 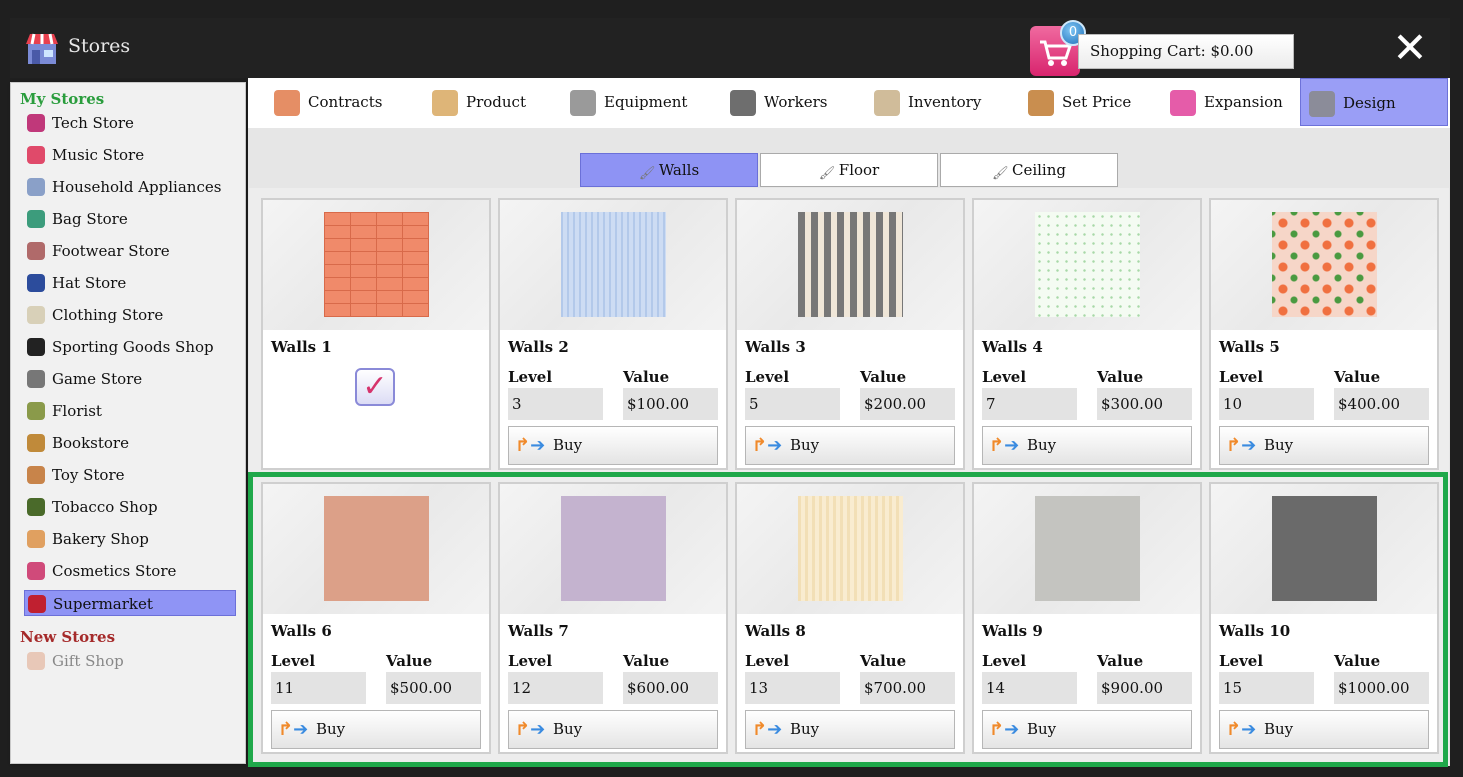 What do you see at coordinates (130, 603) in the screenshot?
I see `sidebar-item-supermarket: Supermarket` at bounding box center [130, 603].